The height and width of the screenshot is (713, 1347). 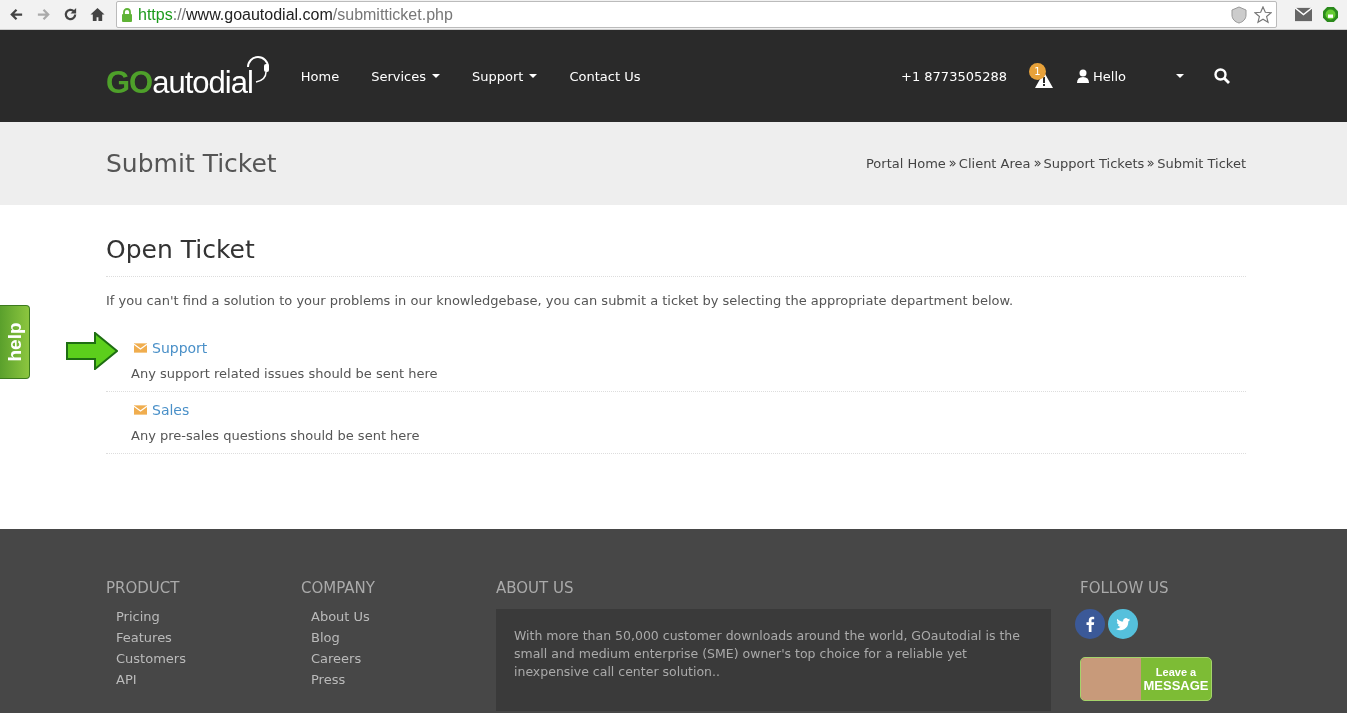 What do you see at coordinates (676, 241) in the screenshot?
I see `section-title: Open Ticket` at bounding box center [676, 241].